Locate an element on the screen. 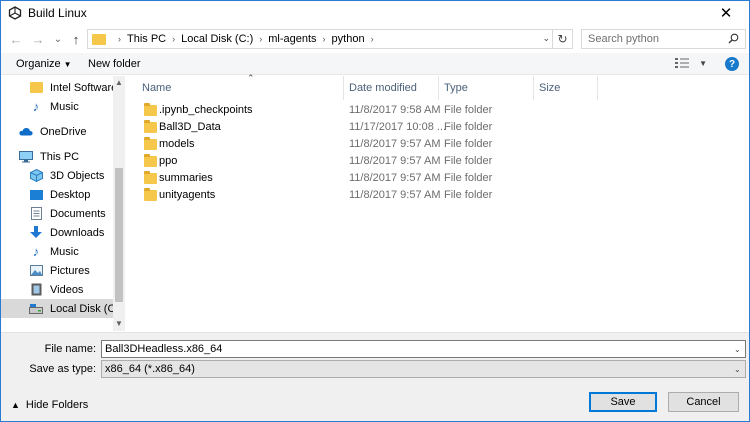 The width and height of the screenshot is (750, 422). sidebar-item-music-quick: ♪ Music is located at coordinates (57, 106).